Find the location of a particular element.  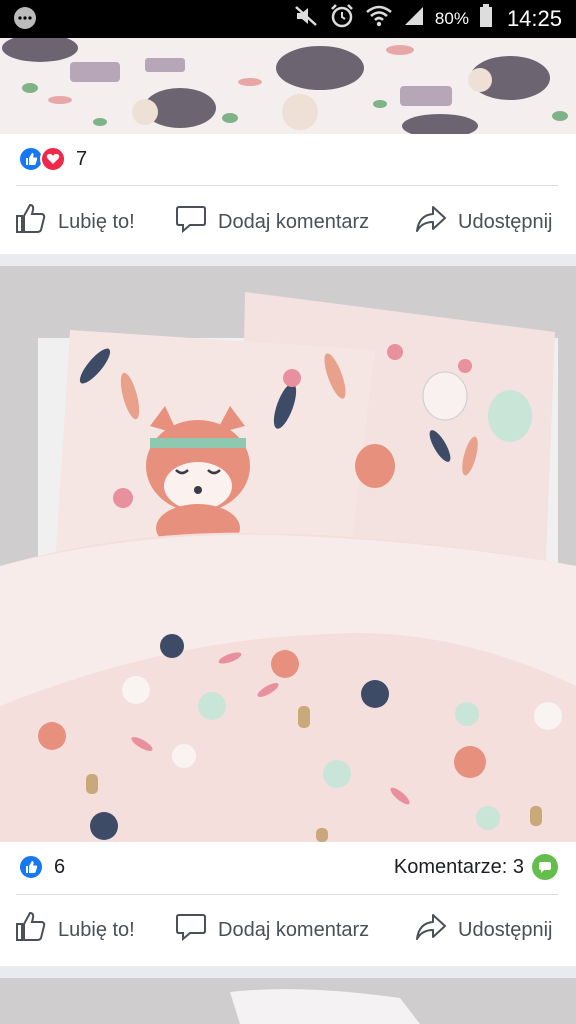

clock: 14:25 is located at coordinates (534, 18).